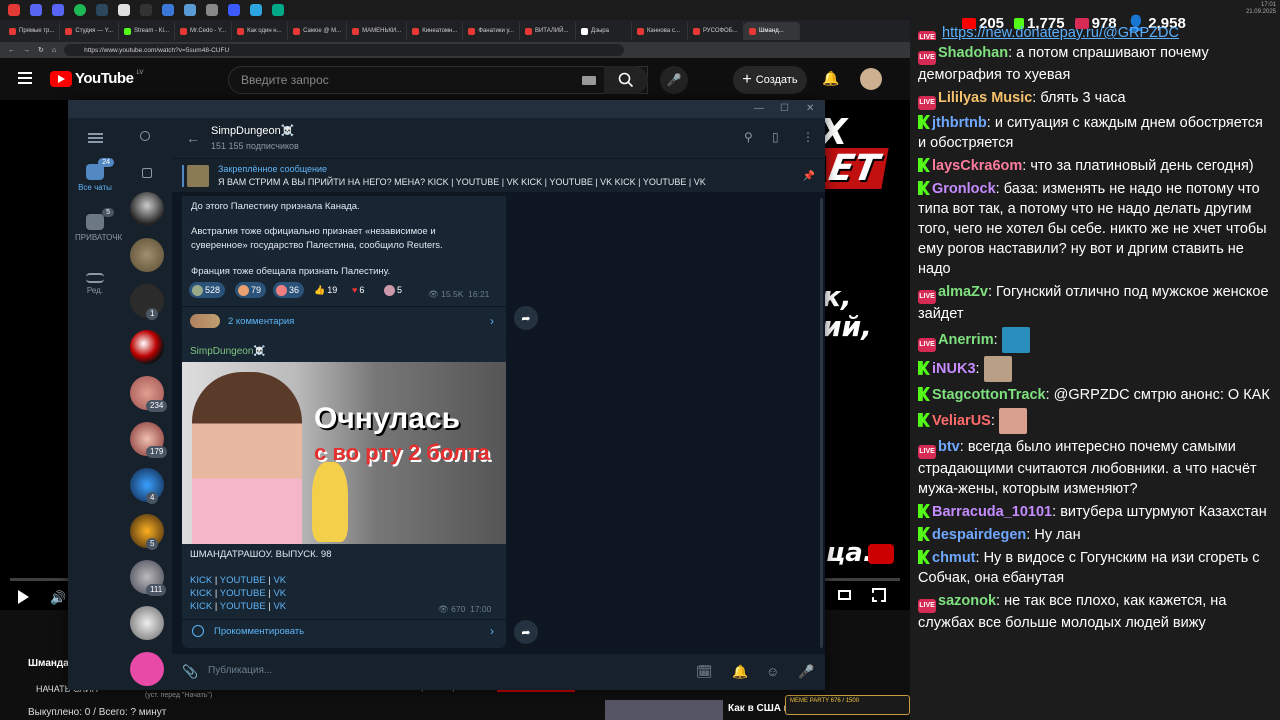  What do you see at coordinates (810, 108) in the screenshot?
I see `close-icon: ✕` at bounding box center [810, 108].